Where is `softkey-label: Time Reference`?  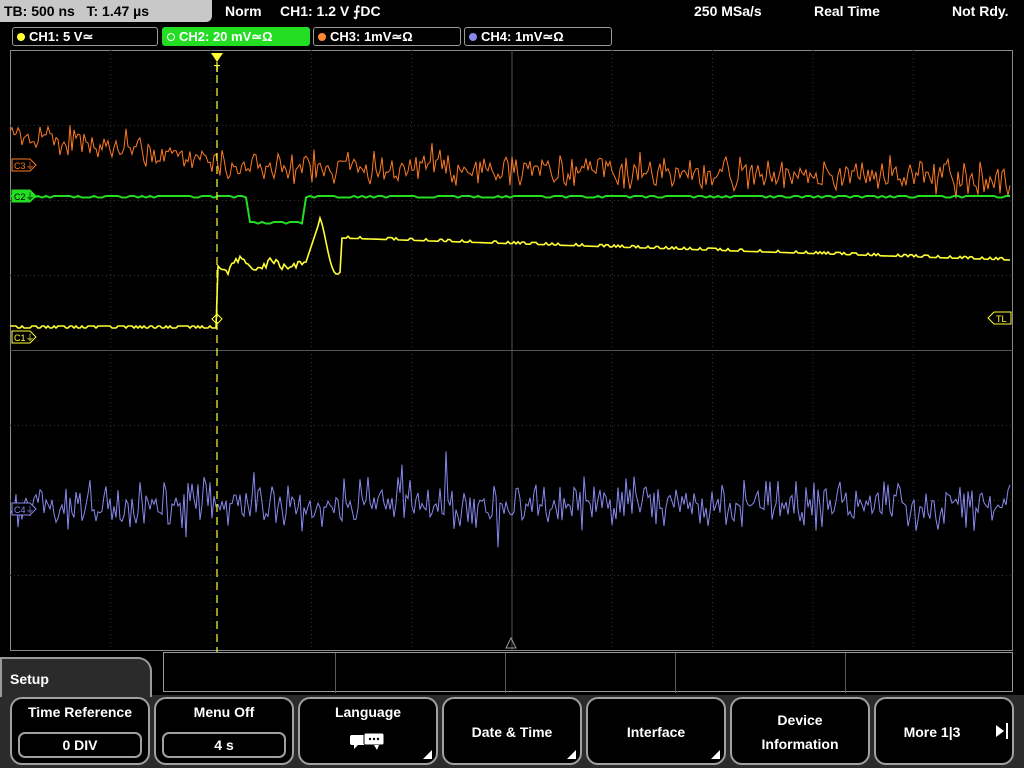
softkey-label: Time Reference is located at coordinates (79, 712).